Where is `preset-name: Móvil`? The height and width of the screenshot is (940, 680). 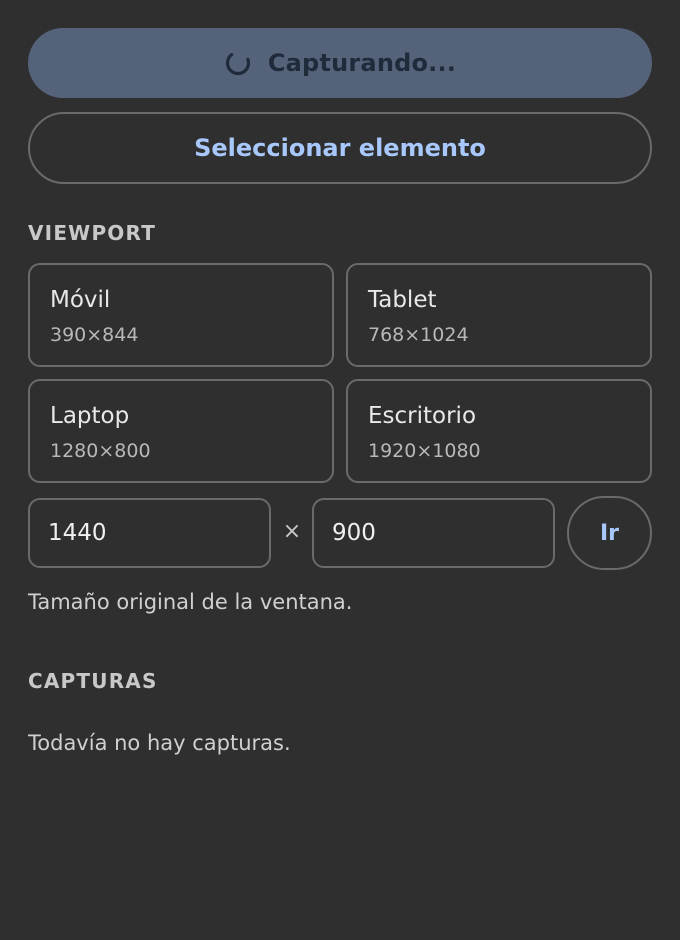 preset-name: Móvil is located at coordinates (80, 300).